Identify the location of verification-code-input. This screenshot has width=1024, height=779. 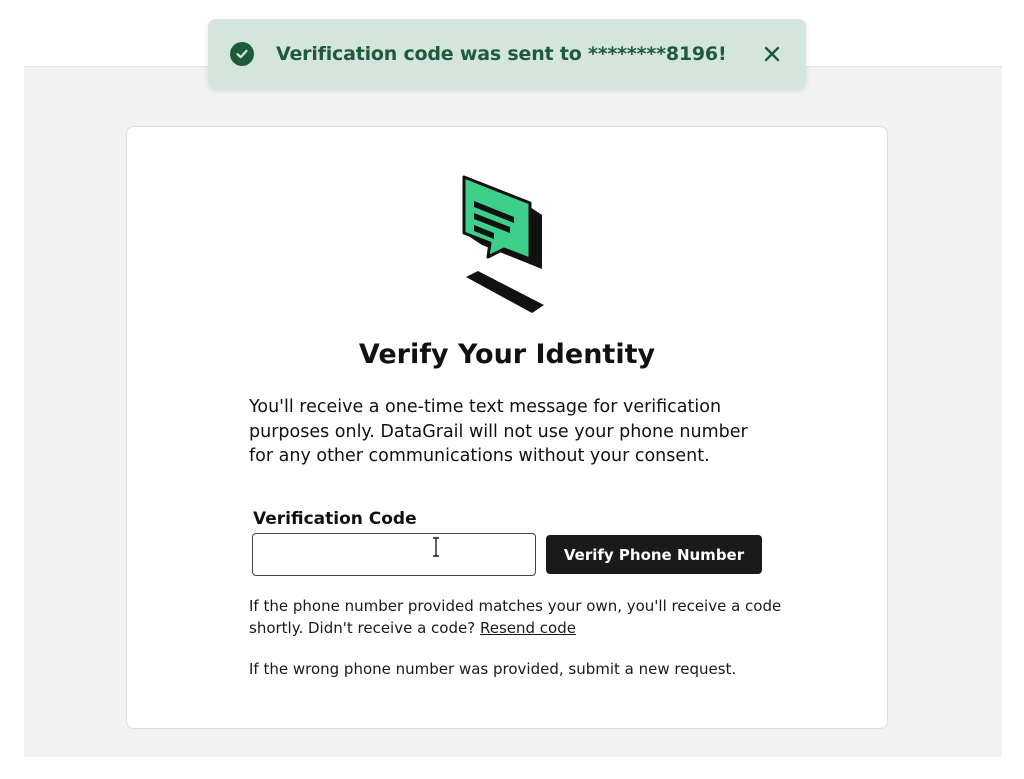
(394, 554).